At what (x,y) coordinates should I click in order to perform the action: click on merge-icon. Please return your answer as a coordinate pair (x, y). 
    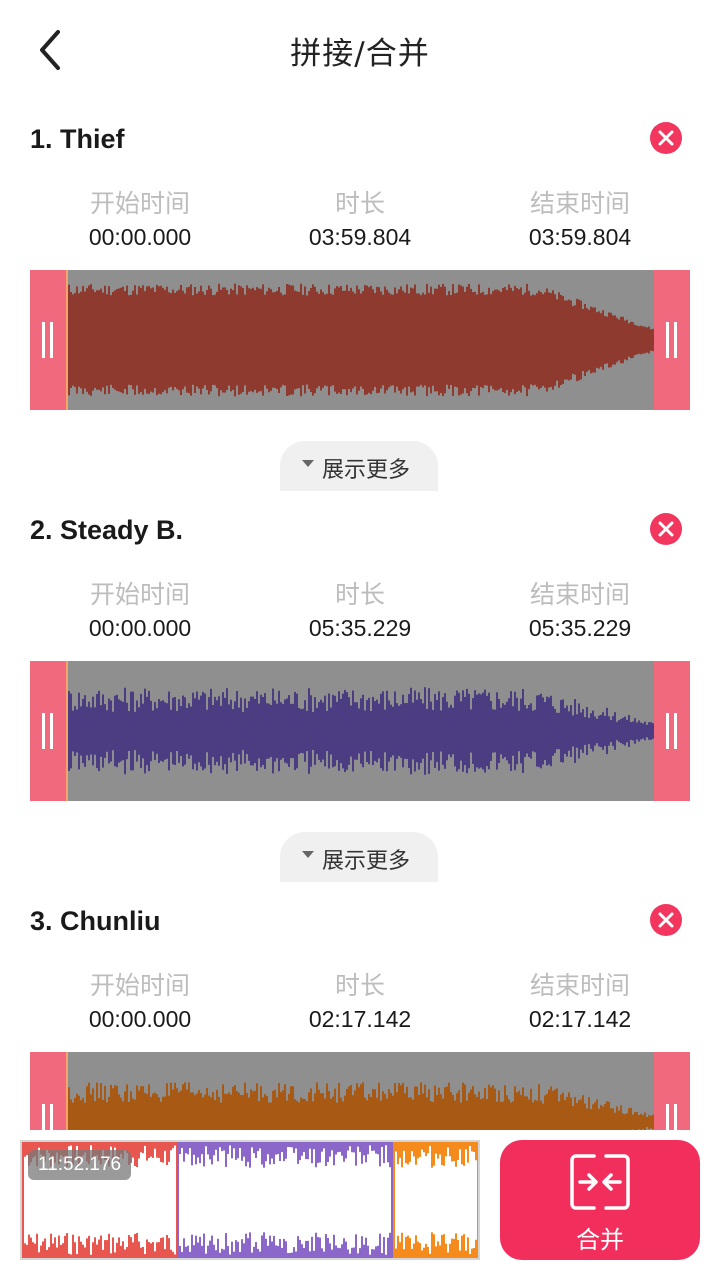
    Looking at the image, I should click on (600, 1182).